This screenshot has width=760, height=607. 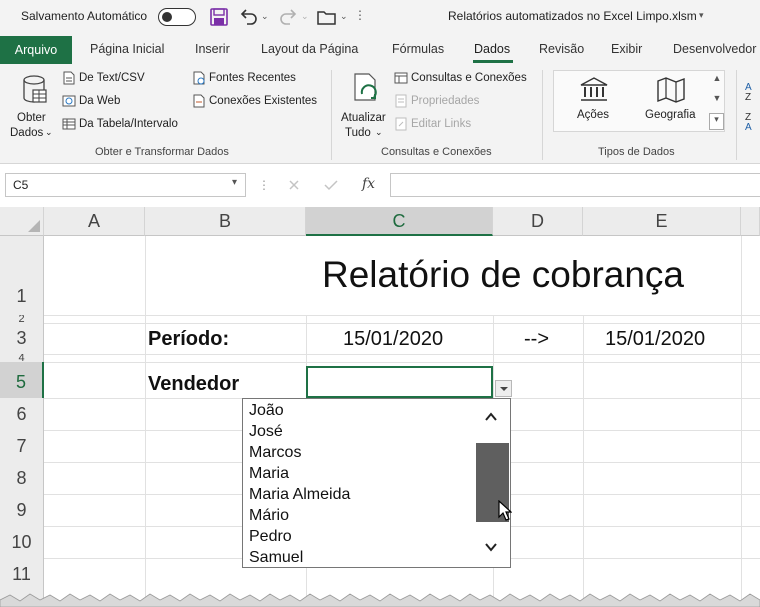 I want to click on list-item: Pedro, so click(x=270, y=537).